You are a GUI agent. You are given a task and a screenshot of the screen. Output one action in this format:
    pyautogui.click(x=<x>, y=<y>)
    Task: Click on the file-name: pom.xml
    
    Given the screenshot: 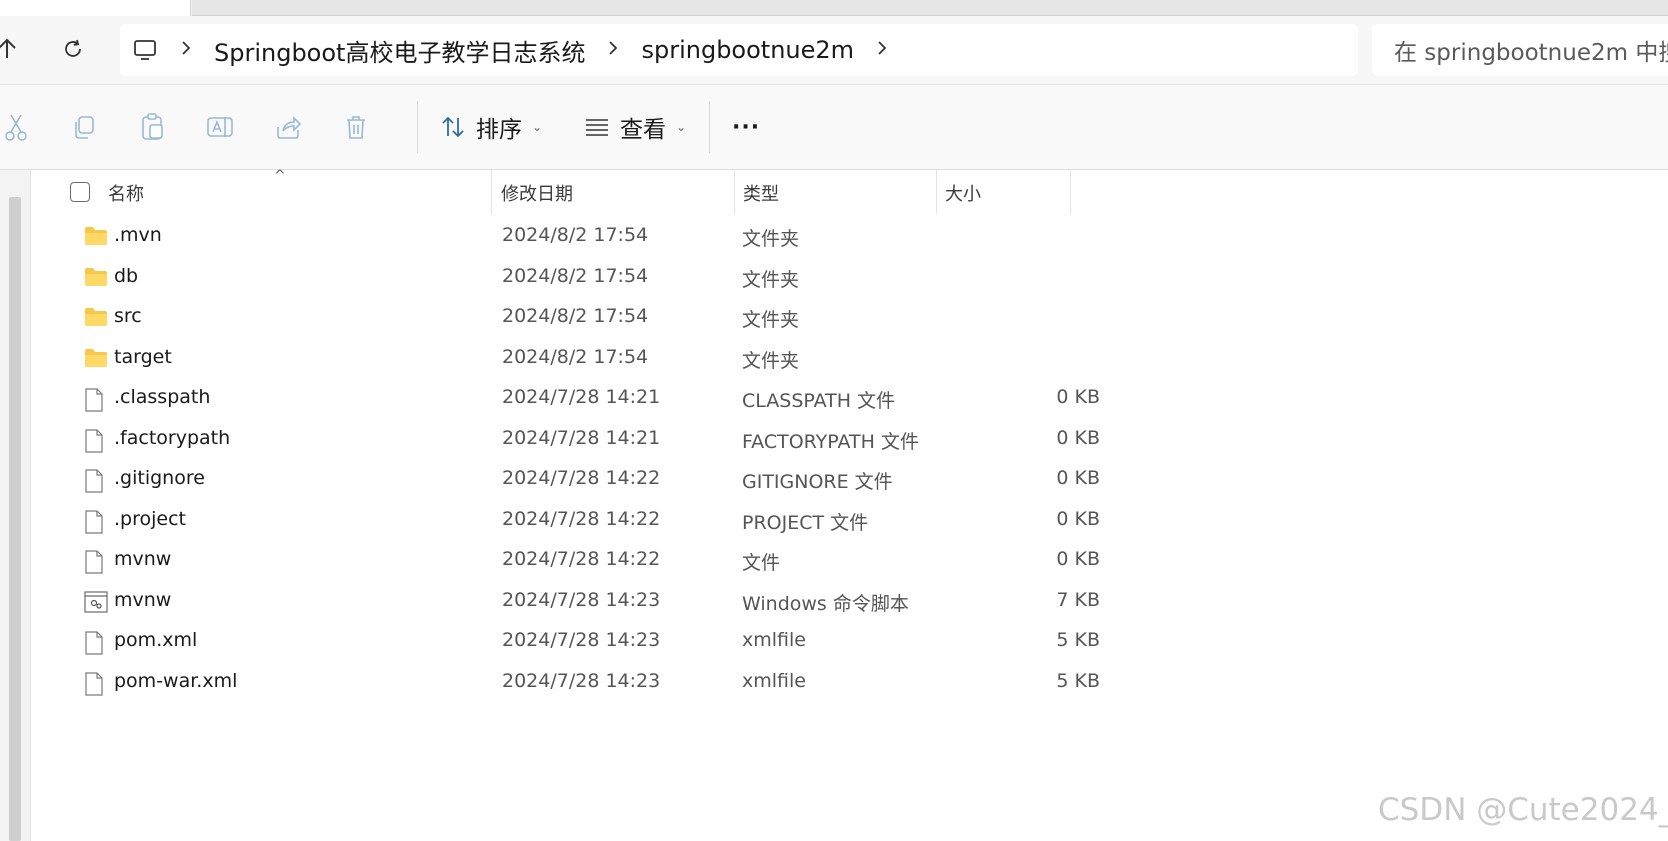 What is the action you would take?
    pyautogui.click(x=156, y=640)
    